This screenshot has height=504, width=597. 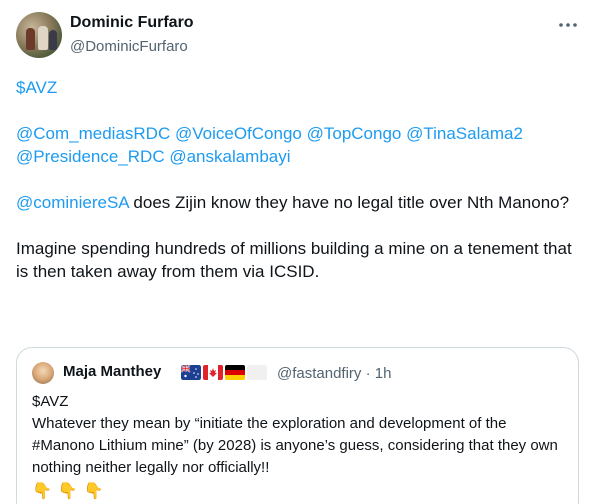 I want to click on quoted-author-flags, so click(x=224, y=372).